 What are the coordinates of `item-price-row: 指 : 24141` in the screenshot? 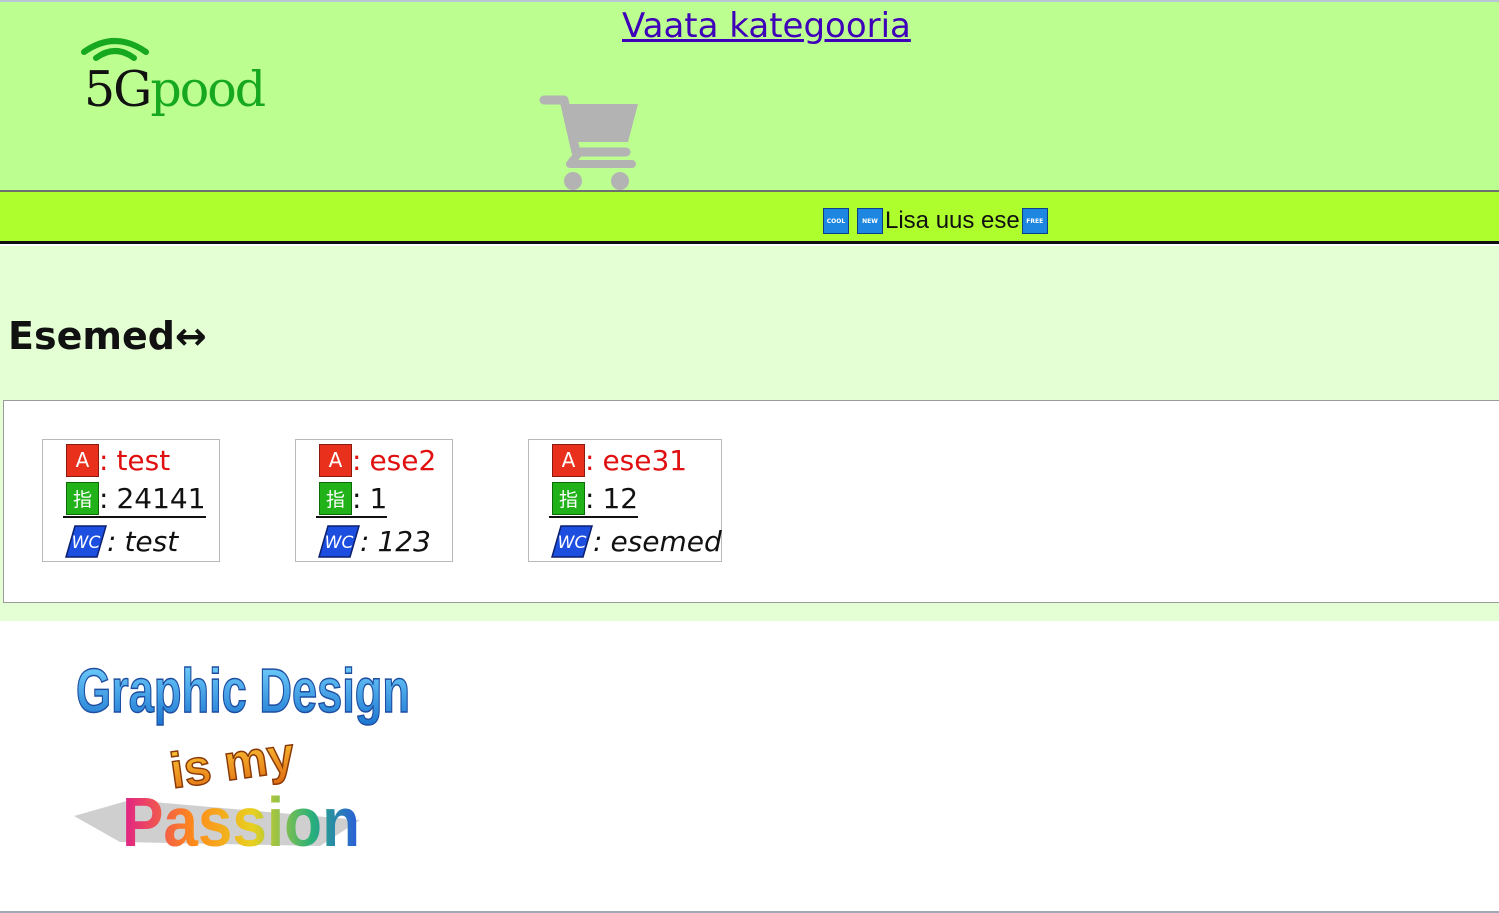 It's located at (134, 500).